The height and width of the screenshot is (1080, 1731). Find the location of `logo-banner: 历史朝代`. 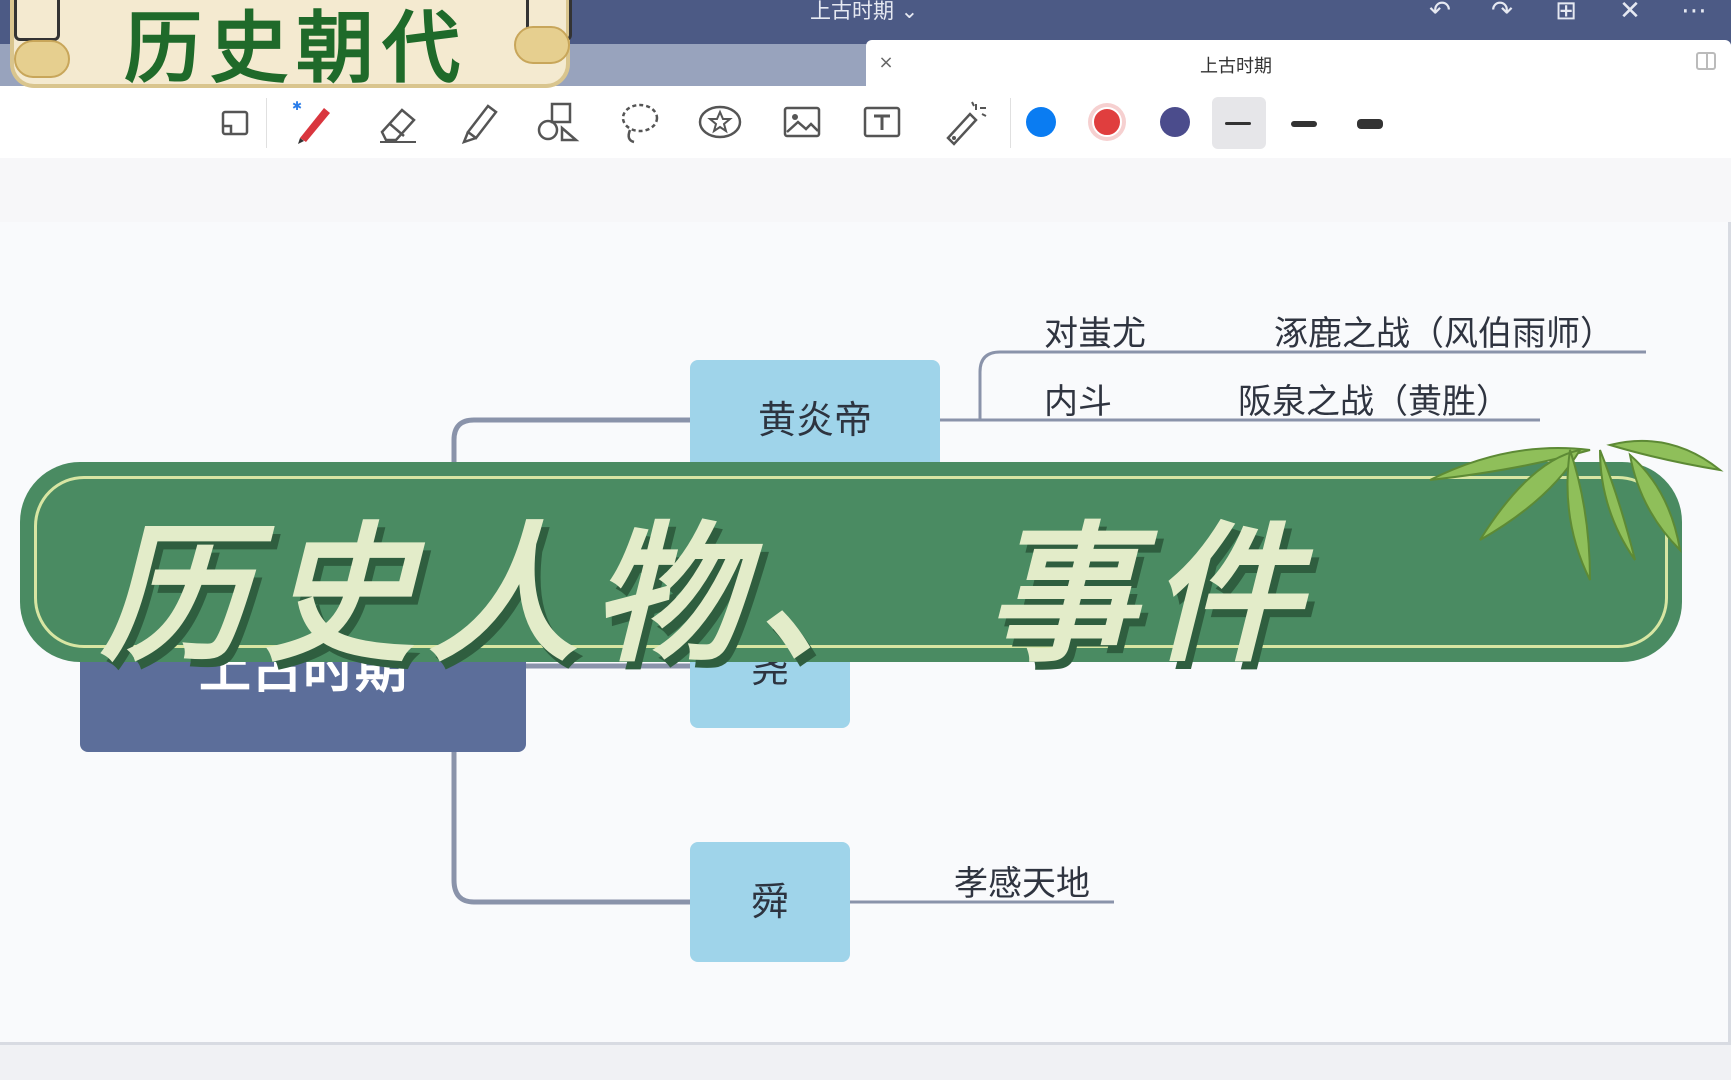

logo-banner: 历史朝代 is located at coordinates (291, 47).